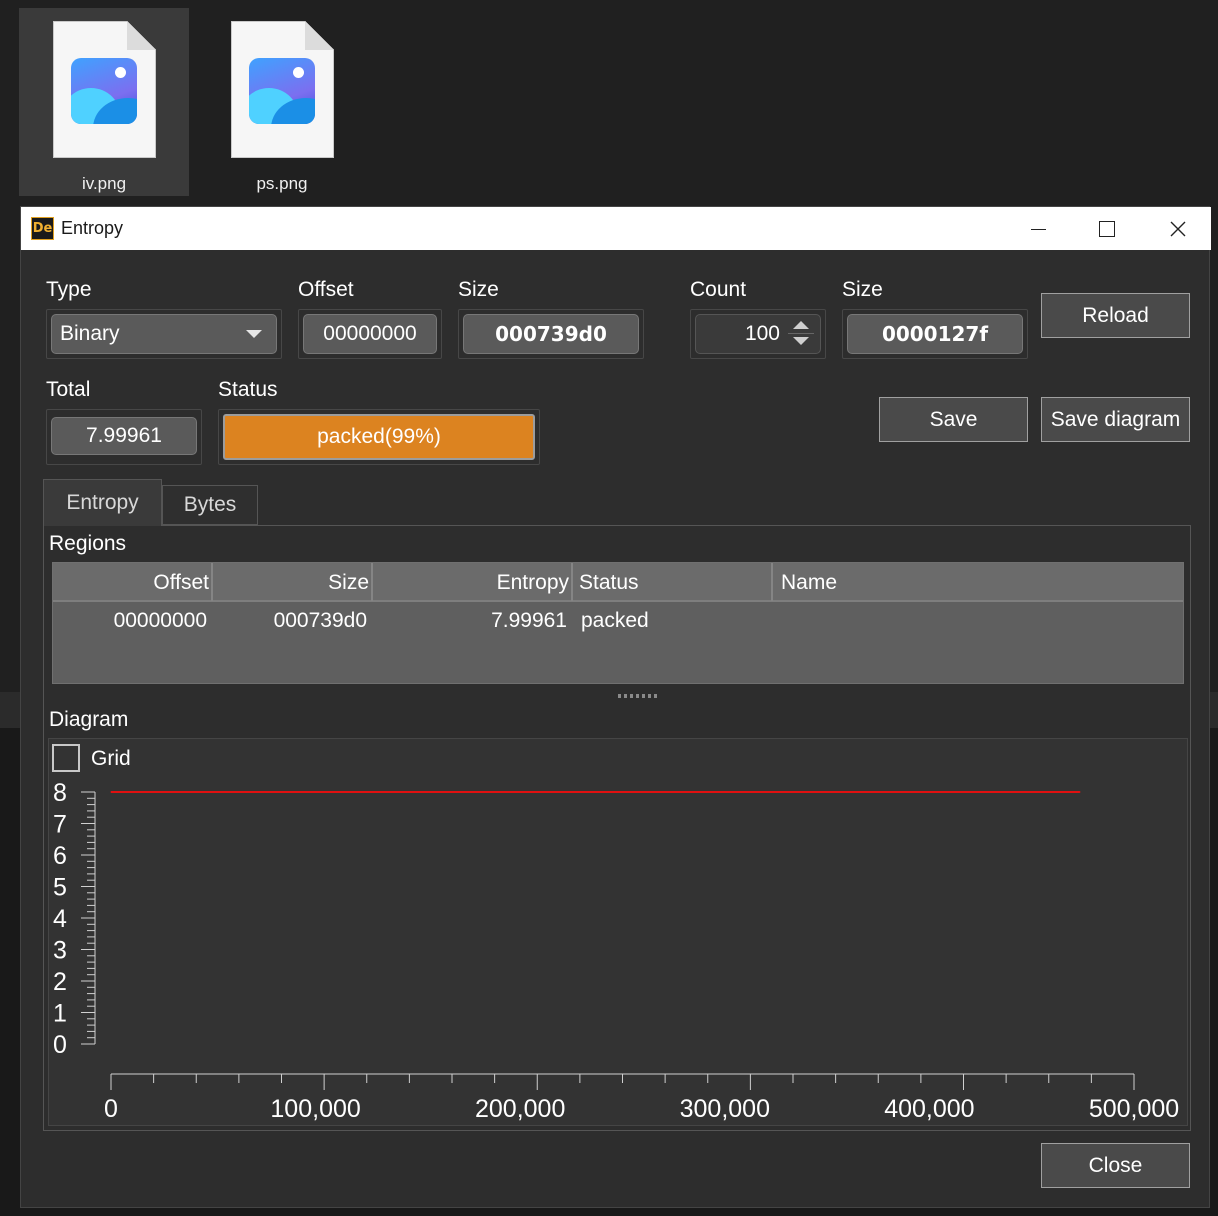 The height and width of the screenshot is (1216, 1218). What do you see at coordinates (762, 333) in the screenshot?
I see `count-value: 100` at bounding box center [762, 333].